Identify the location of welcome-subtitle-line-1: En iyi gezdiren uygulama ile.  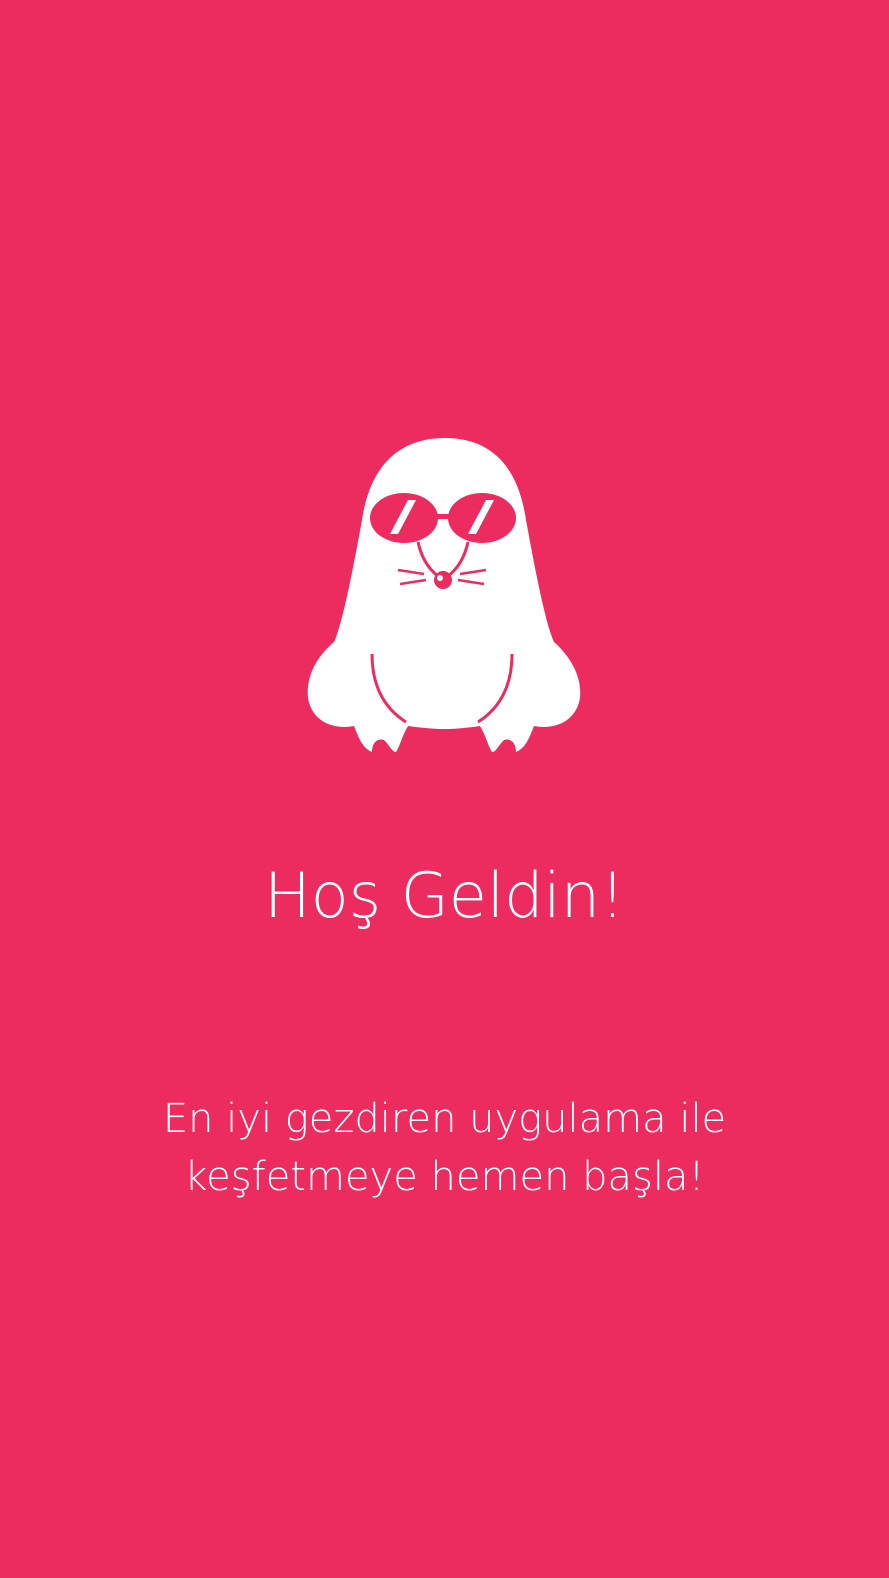
(444, 1119).